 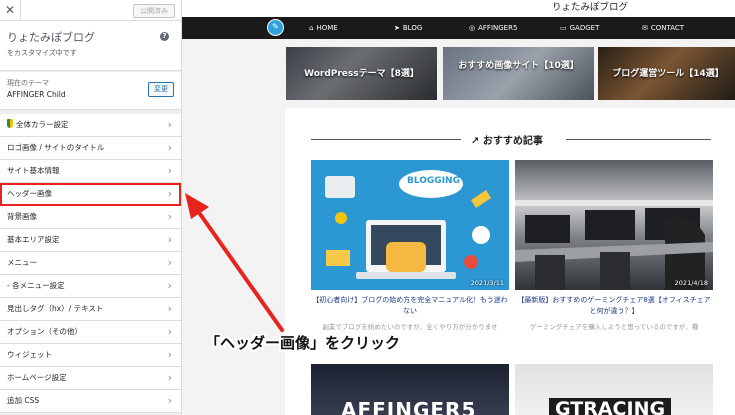 I want to click on article-thumbnail: BLOGGING 2021/3/11, so click(x=410, y=225).